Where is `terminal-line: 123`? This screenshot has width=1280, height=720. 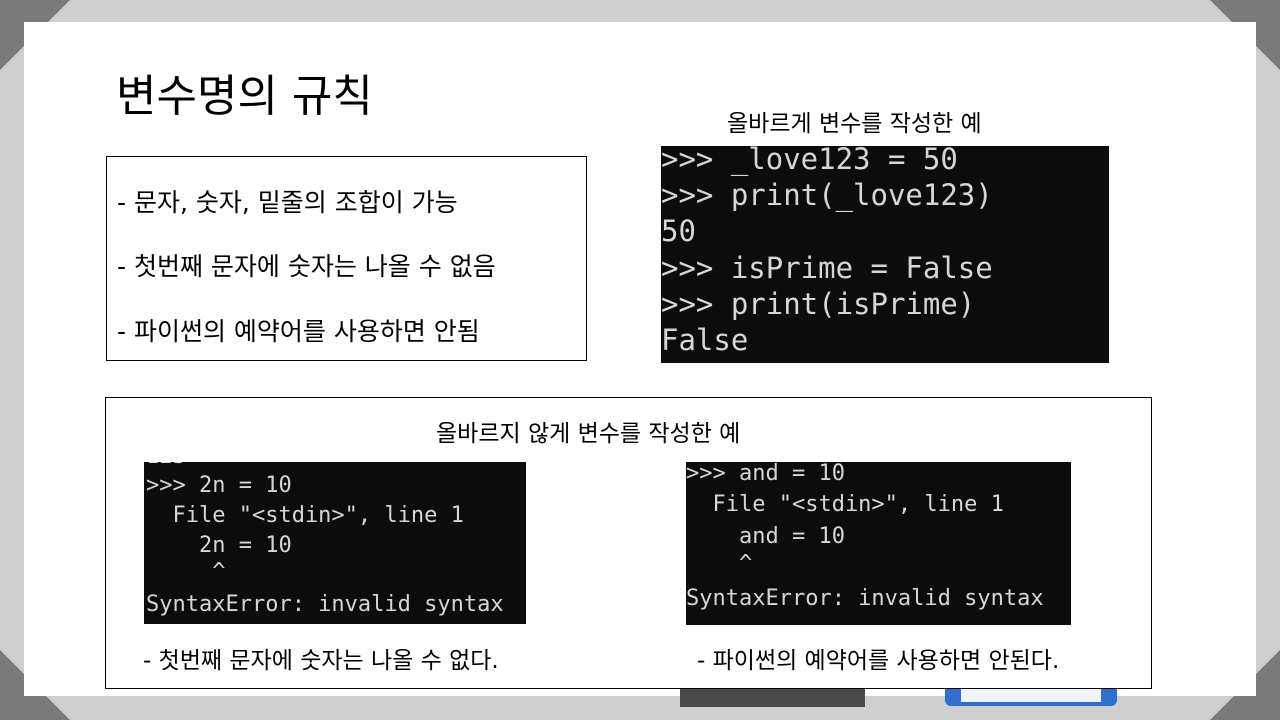 terminal-line: 123 is located at coordinates (166, 465).